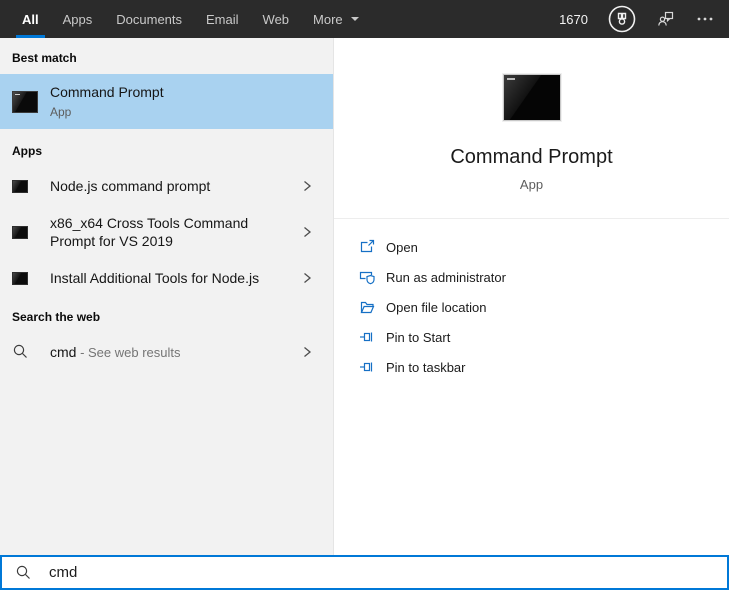 The height and width of the screenshot is (590, 729). What do you see at coordinates (107, 92) in the screenshot?
I see `best-match-title: Command Prompt` at bounding box center [107, 92].